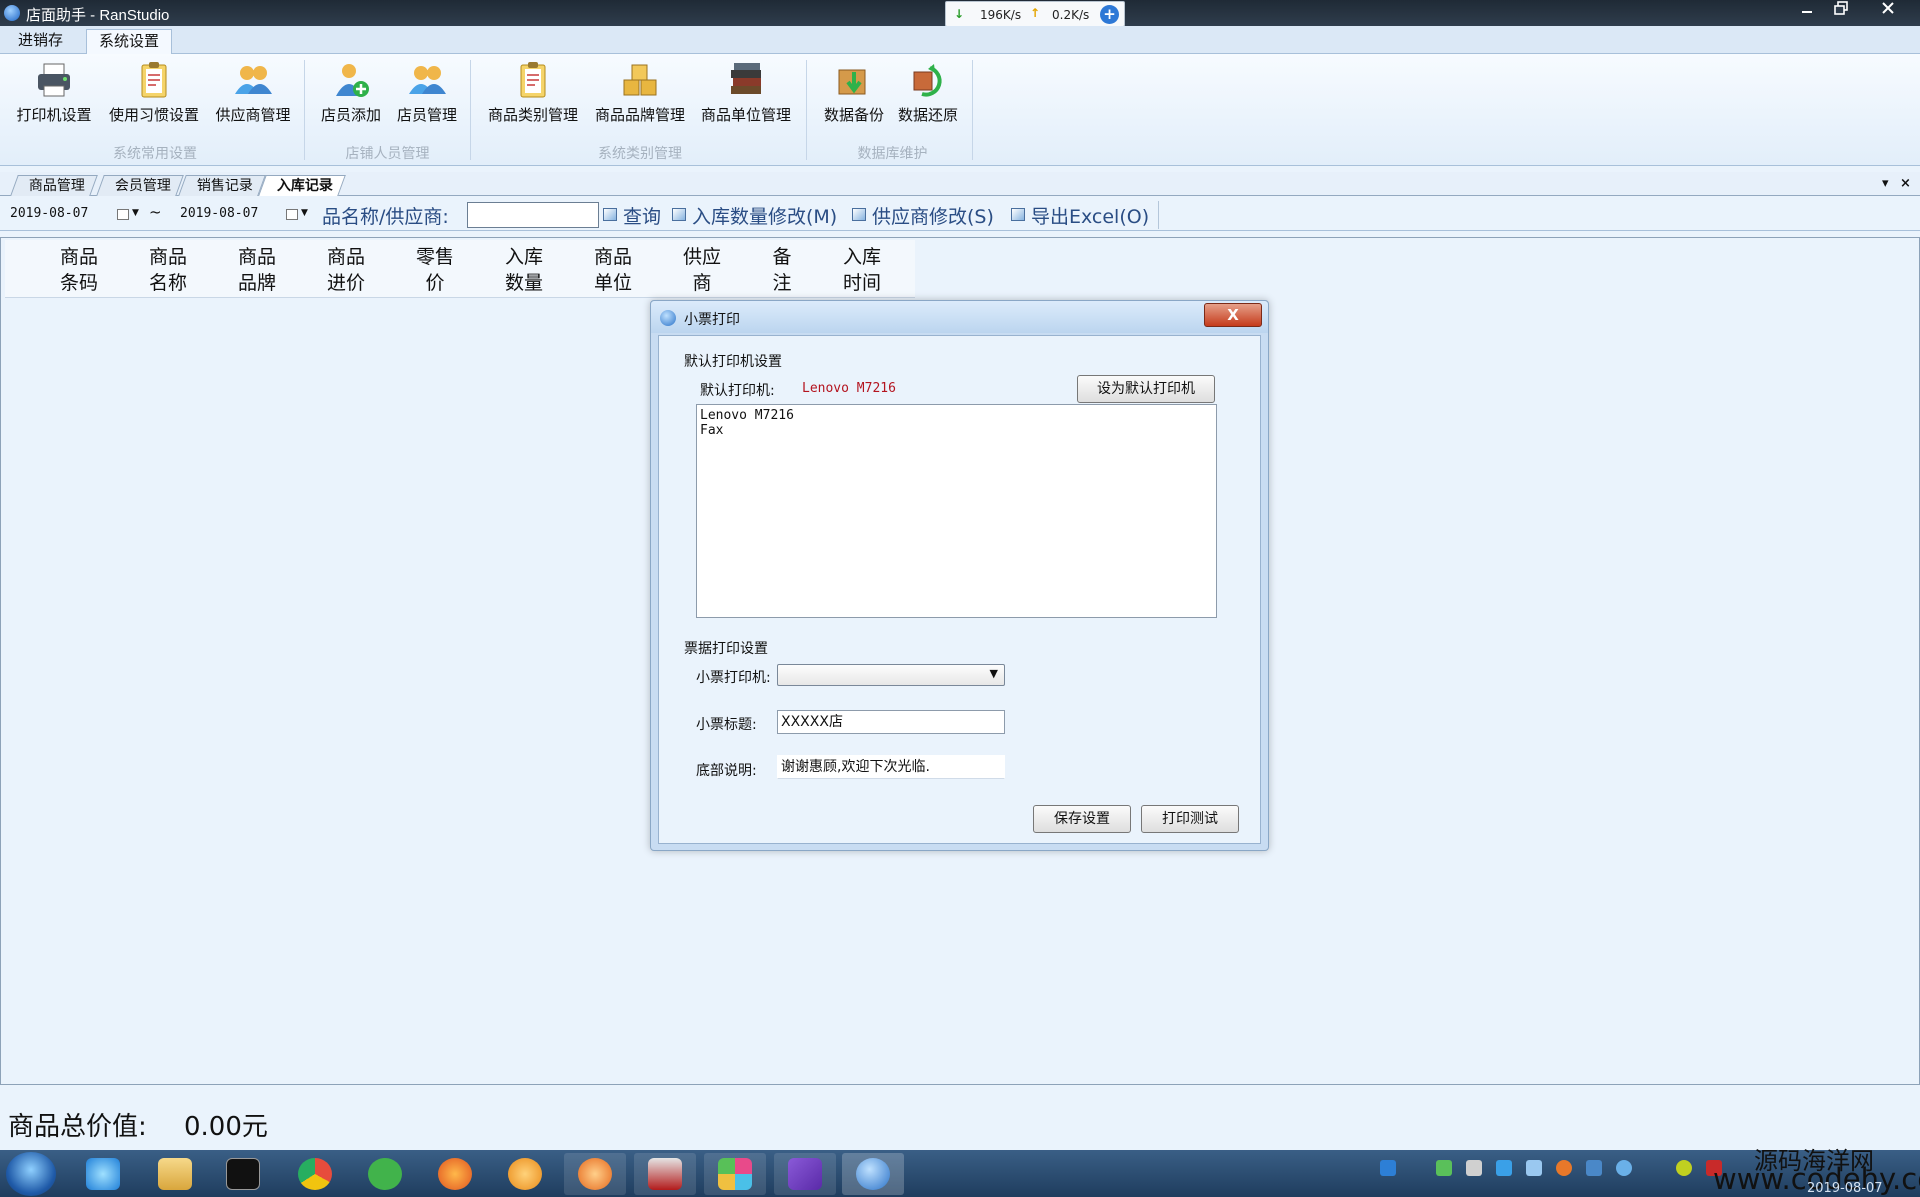  I want to click on doc-tab-product-management: 商品管理, so click(54, 185).